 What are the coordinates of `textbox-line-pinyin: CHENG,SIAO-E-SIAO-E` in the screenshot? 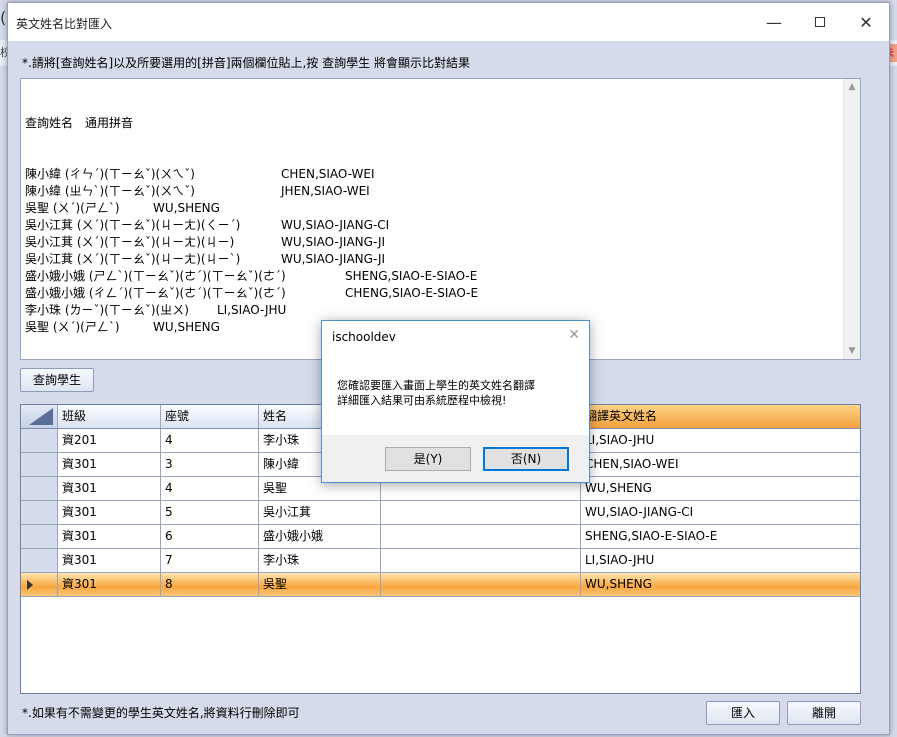 It's located at (412, 293).